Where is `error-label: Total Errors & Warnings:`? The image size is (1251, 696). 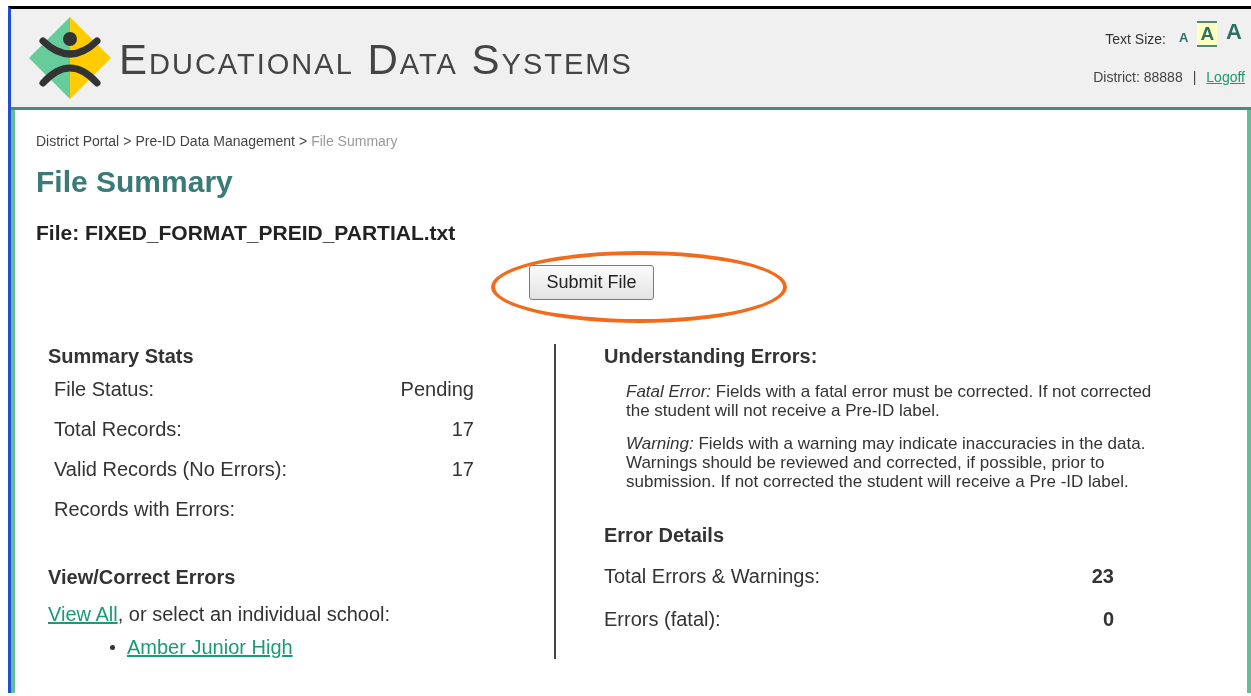
error-label: Total Errors & Warnings: is located at coordinates (712, 576).